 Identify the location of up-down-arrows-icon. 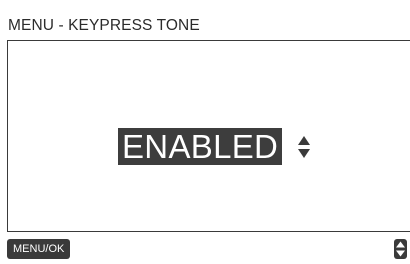
(304, 147).